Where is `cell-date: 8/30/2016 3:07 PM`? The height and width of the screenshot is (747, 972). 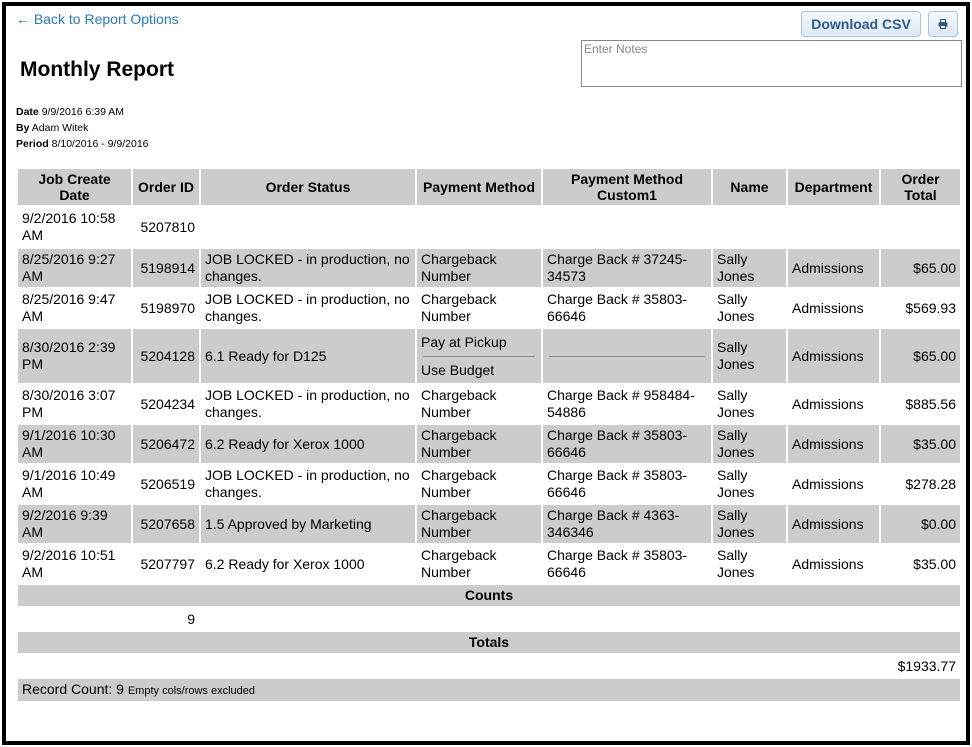
cell-date: 8/30/2016 3:07 PM is located at coordinates (74, 404).